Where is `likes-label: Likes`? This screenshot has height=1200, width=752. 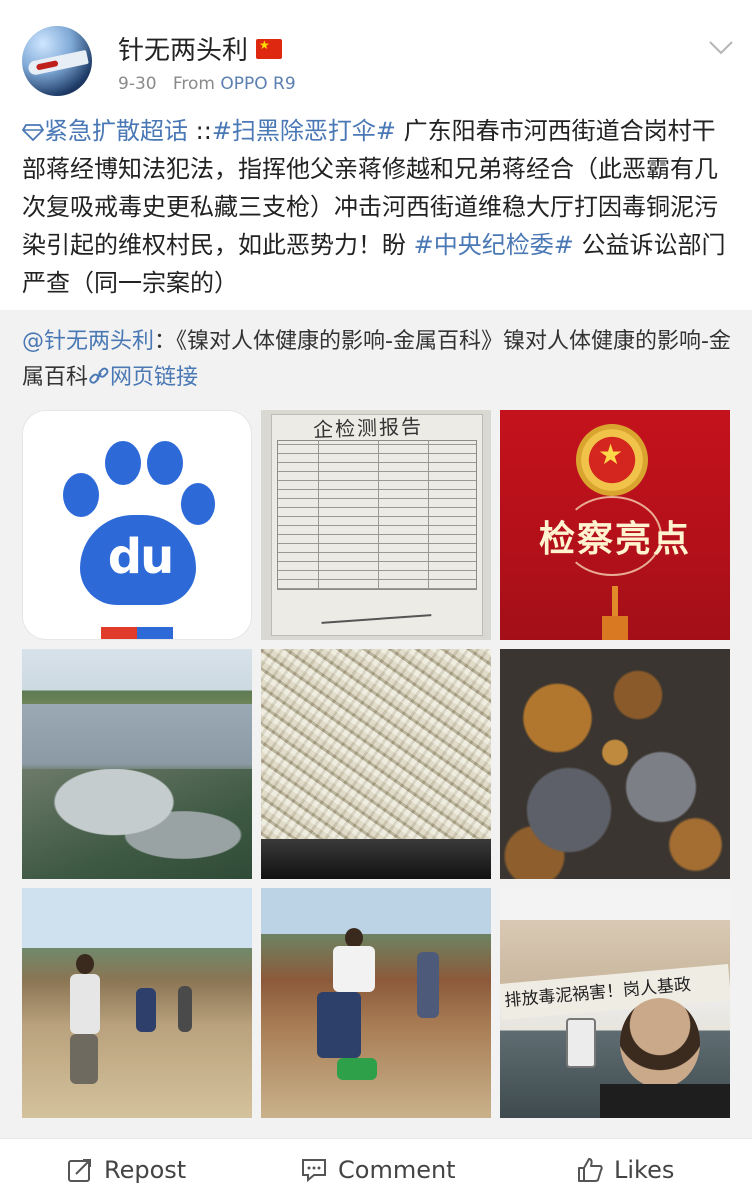 likes-label: Likes is located at coordinates (644, 1170).